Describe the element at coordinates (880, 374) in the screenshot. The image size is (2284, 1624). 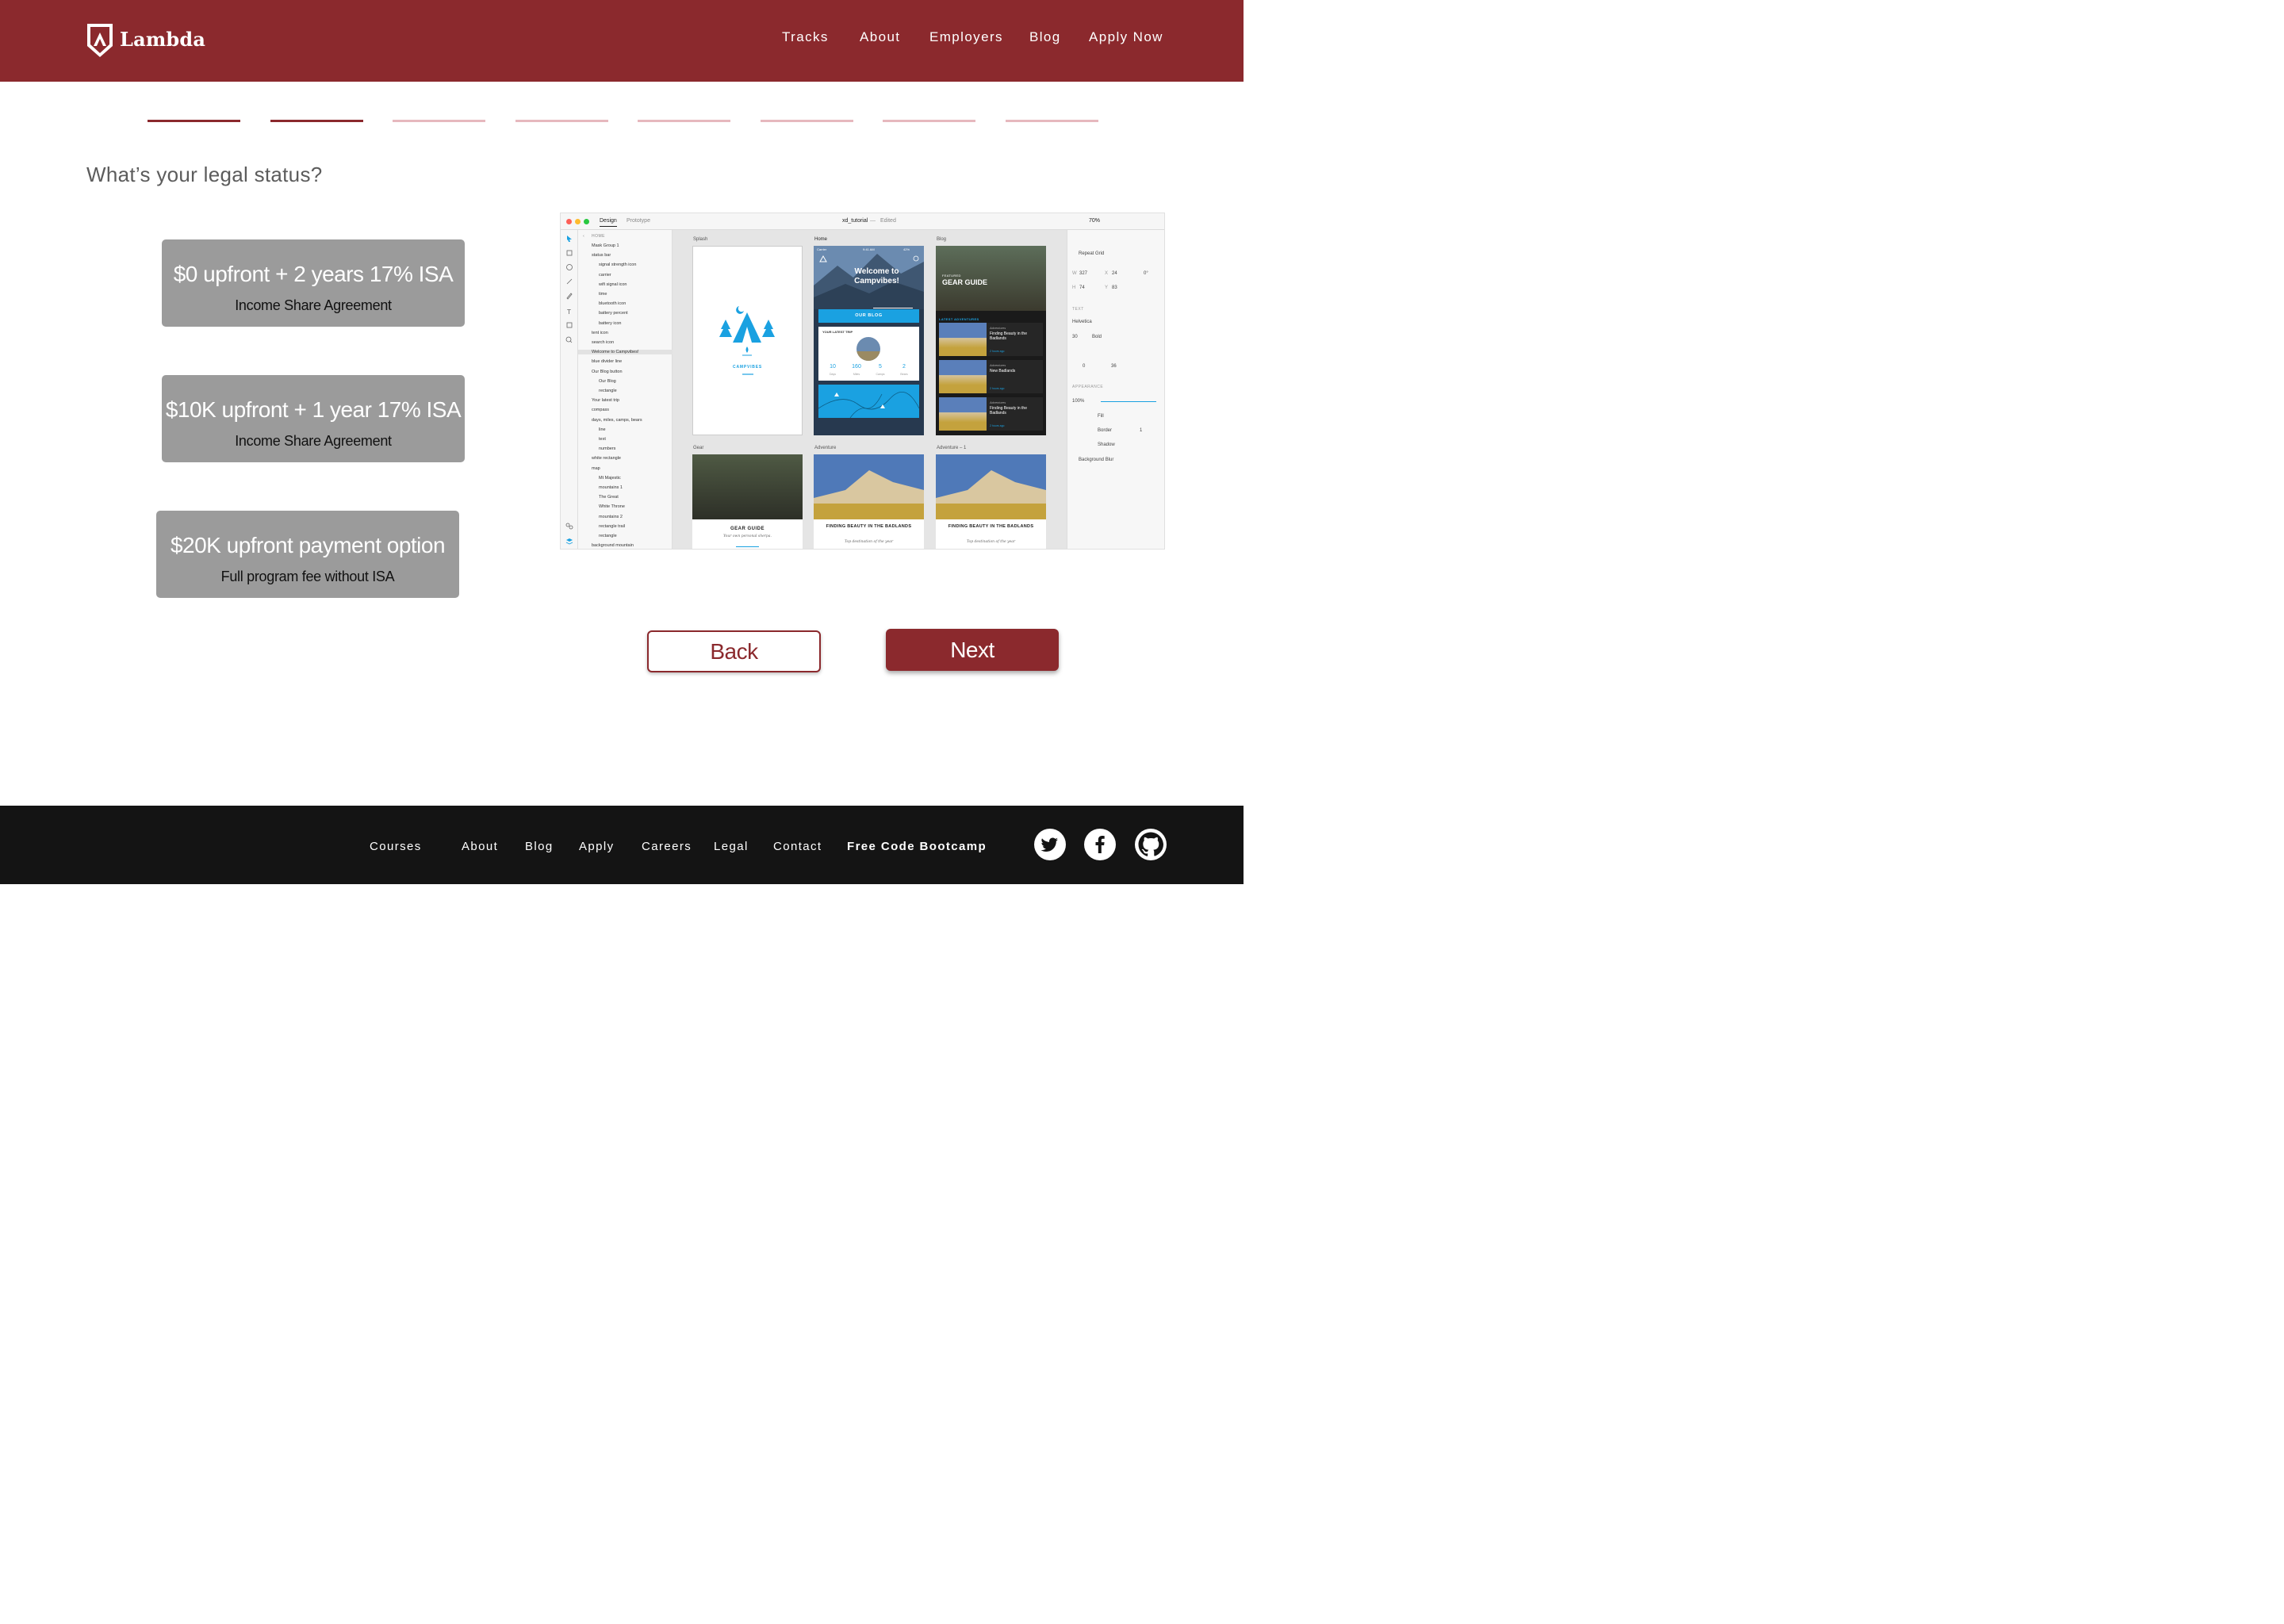
I see `stat-label: Camps` at that location.